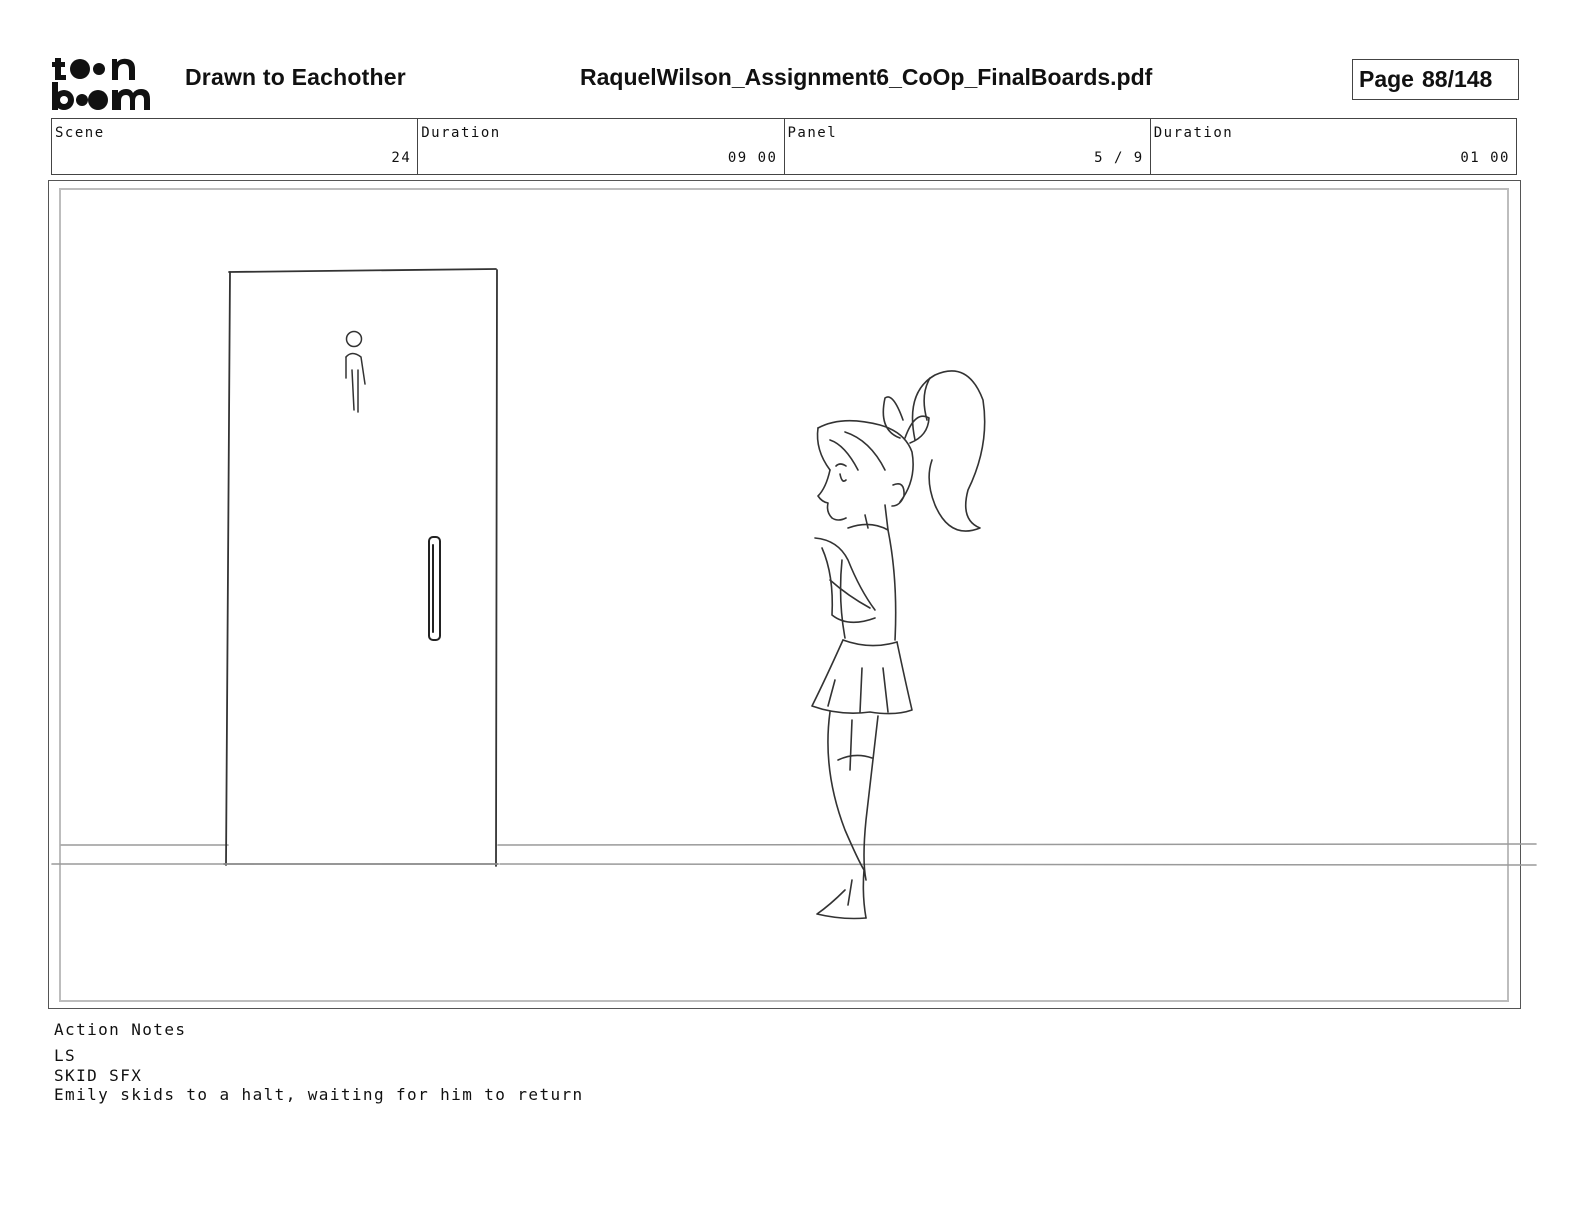 Image resolution: width=1584 pixels, height=1224 pixels. I want to click on floor-lines, so click(794, 854).